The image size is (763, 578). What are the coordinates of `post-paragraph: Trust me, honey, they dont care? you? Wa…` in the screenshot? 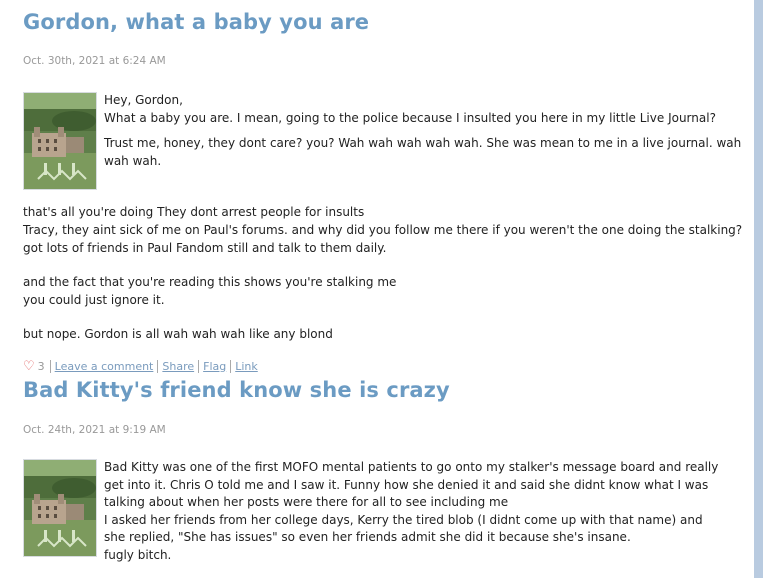 It's located at (423, 152).